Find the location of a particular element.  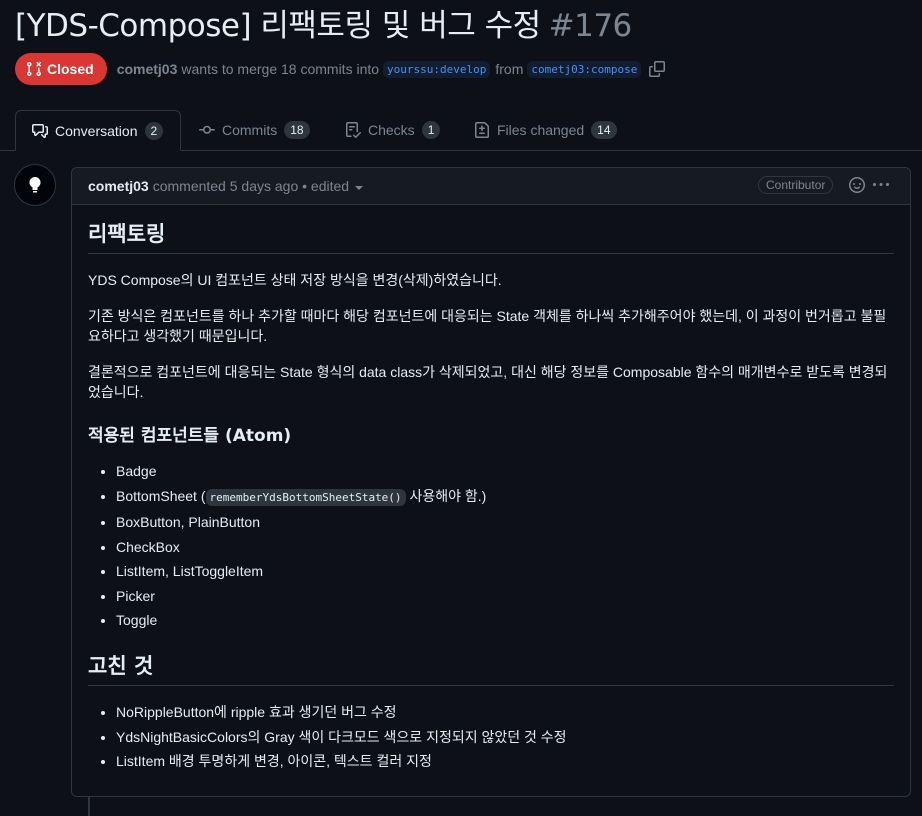

file-diff-icon is located at coordinates (482, 130).